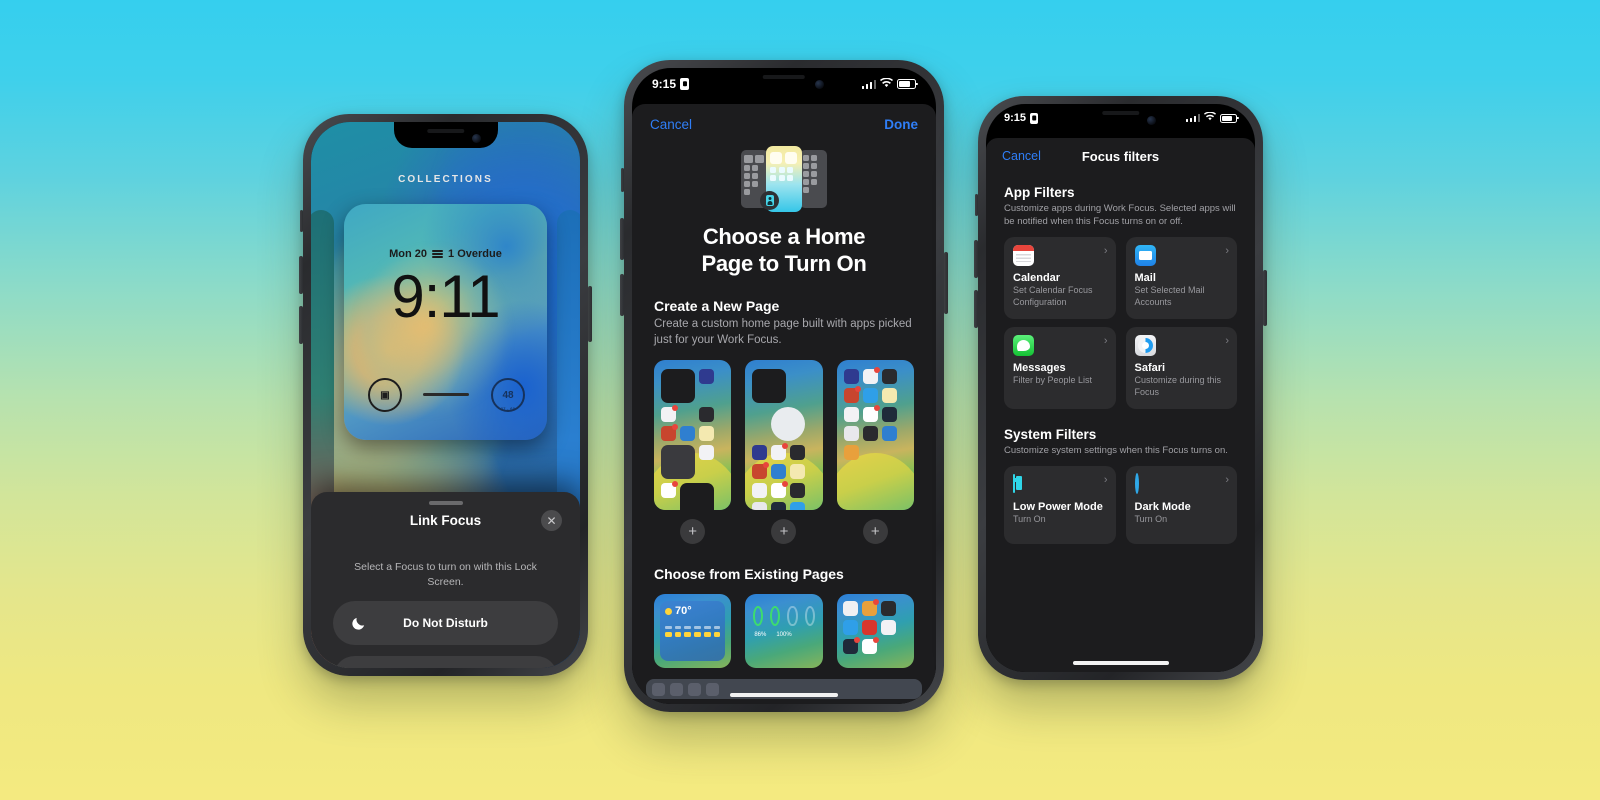  I want to click on messages-icon, so click(1023, 345).